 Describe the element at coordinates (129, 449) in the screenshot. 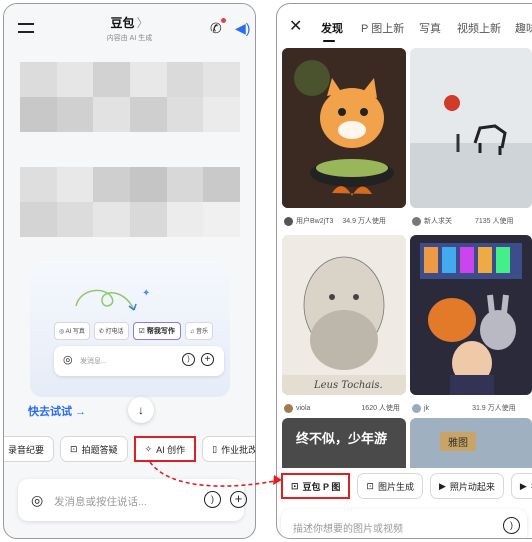

I see `quick-actions: 录音纪要 ⊡ 拍题答疑 ✧ AI 创作 ▯ 作业批改` at that location.